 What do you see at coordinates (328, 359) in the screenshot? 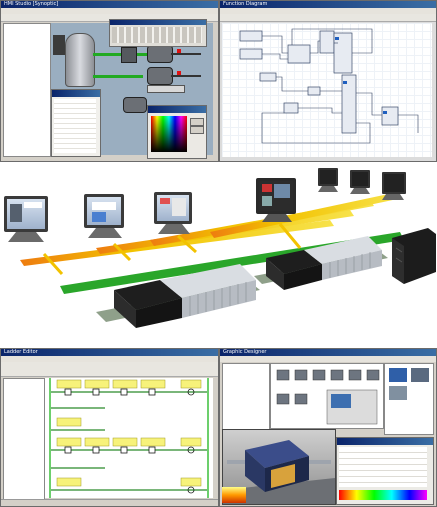
I see `designer-menubar` at bounding box center [328, 359].